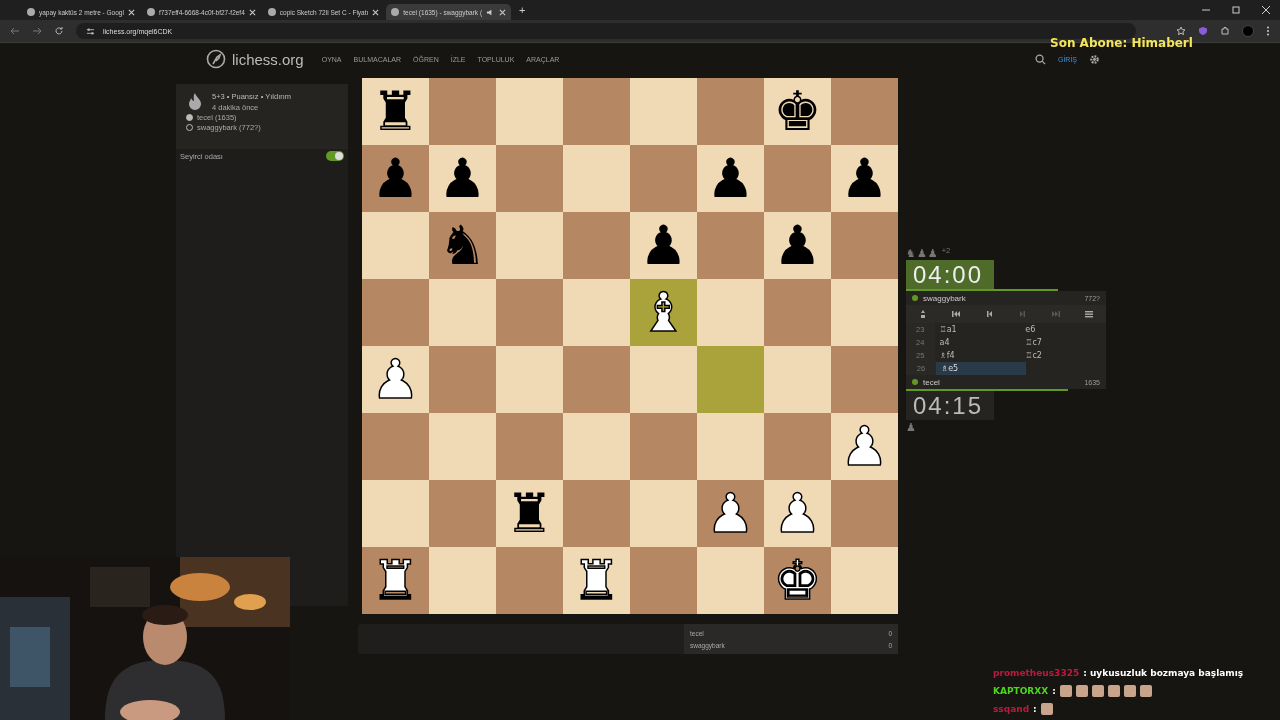 This screenshot has width=1280, height=720. I want to click on chess-piece: ♚, so click(797, 111).